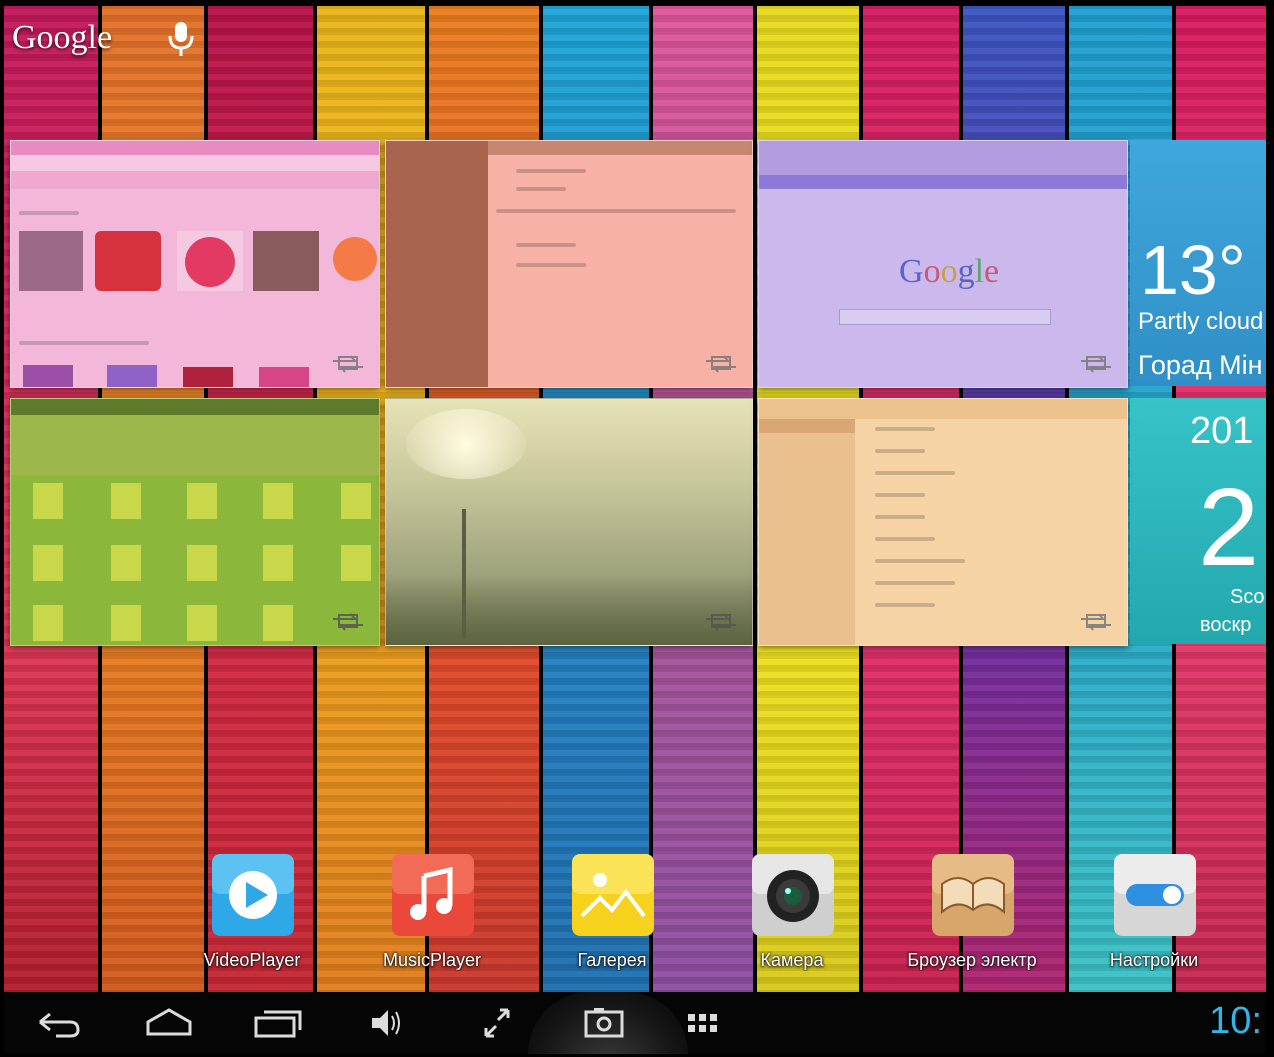 The width and height of the screenshot is (1274, 1057). I want to click on camera-icon, so click(793, 895).